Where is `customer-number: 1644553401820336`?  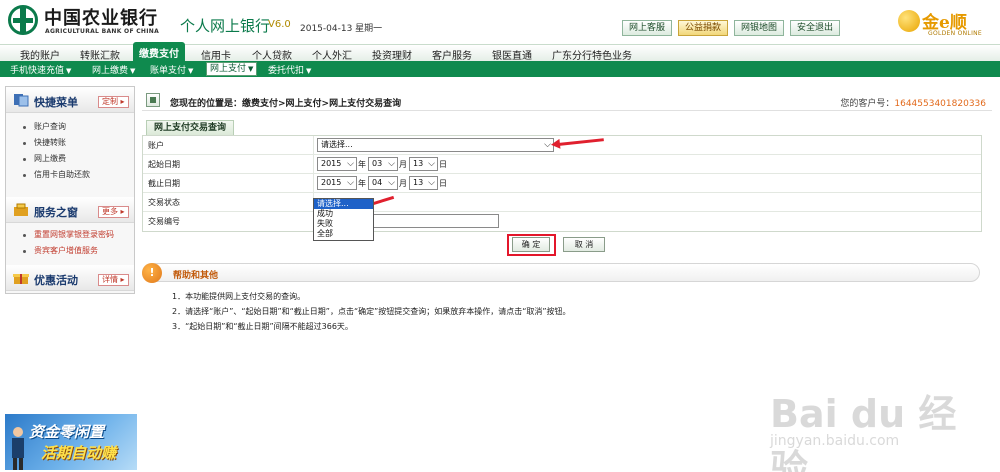 customer-number: 1644553401820336 is located at coordinates (940, 104).